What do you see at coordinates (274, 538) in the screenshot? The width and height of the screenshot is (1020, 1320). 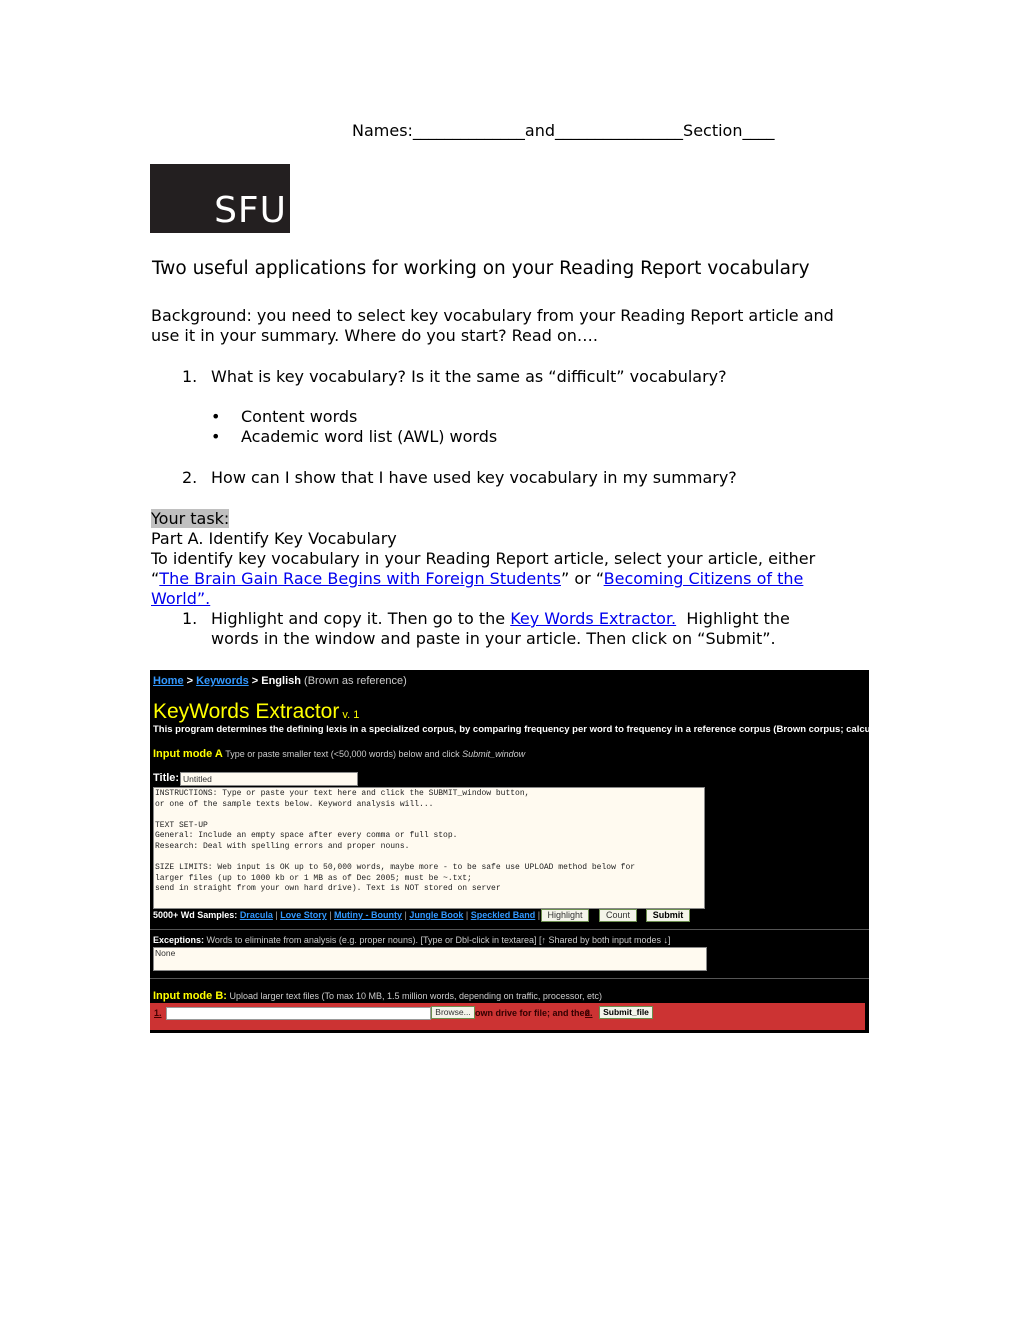 I see `part-a-heading: Part A. Identify Key Vocabulary` at bounding box center [274, 538].